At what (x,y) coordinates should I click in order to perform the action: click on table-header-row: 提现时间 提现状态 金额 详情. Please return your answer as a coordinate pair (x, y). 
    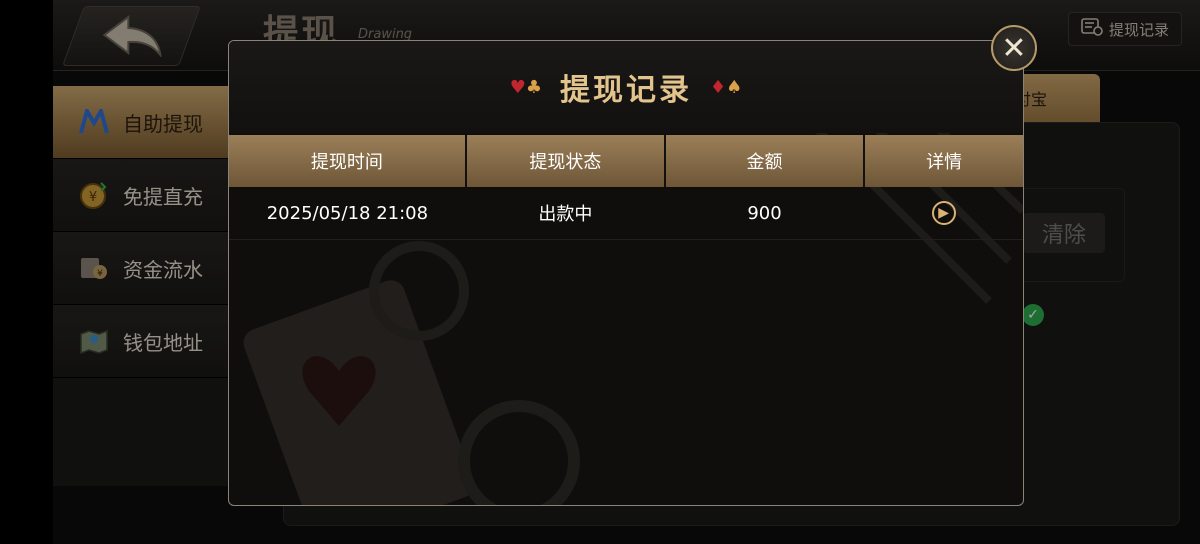
    Looking at the image, I should click on (626, 161).